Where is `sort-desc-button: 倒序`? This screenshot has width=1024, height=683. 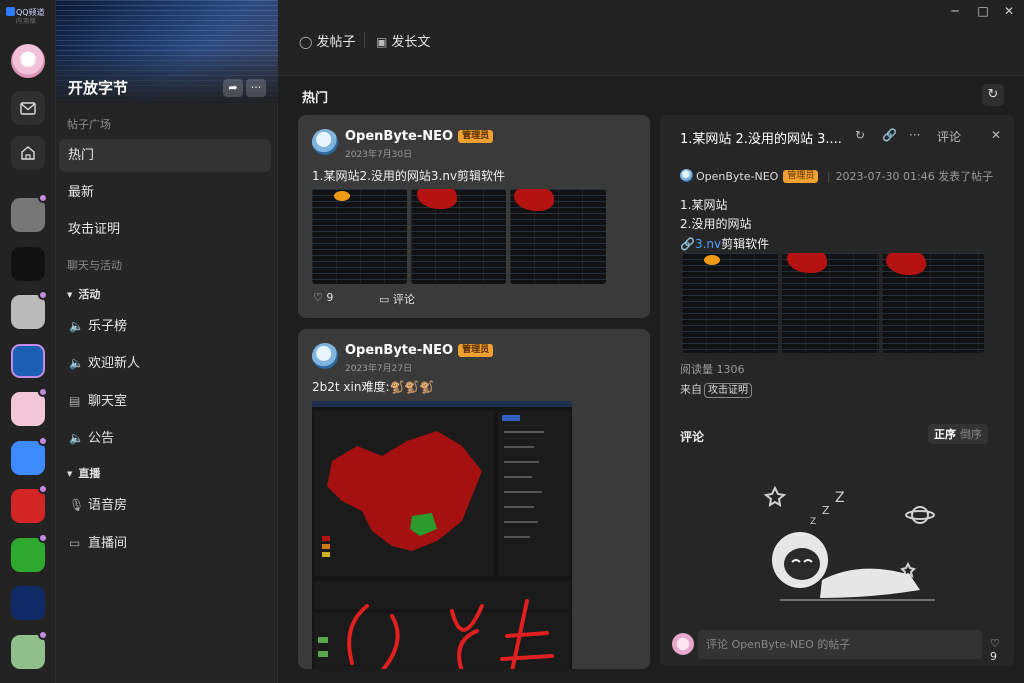 sort-desc-button: 倒序 is located at coordinates (971, 434).